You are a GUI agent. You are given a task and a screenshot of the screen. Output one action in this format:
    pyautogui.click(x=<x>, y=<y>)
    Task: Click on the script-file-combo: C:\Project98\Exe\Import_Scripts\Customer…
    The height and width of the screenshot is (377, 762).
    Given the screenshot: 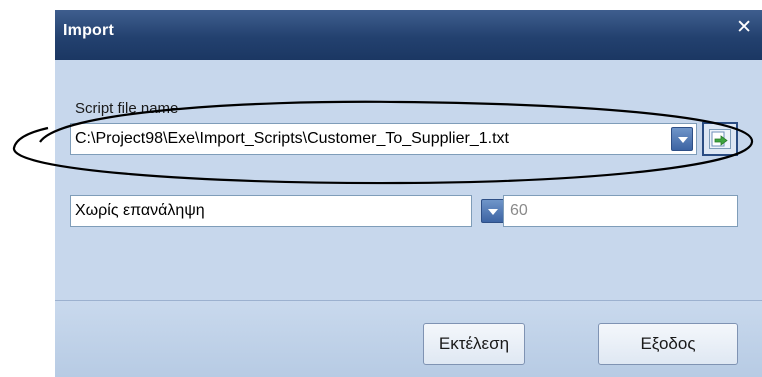 What is the action you would take?
    pyautogui.click(x=383, y=139)
    